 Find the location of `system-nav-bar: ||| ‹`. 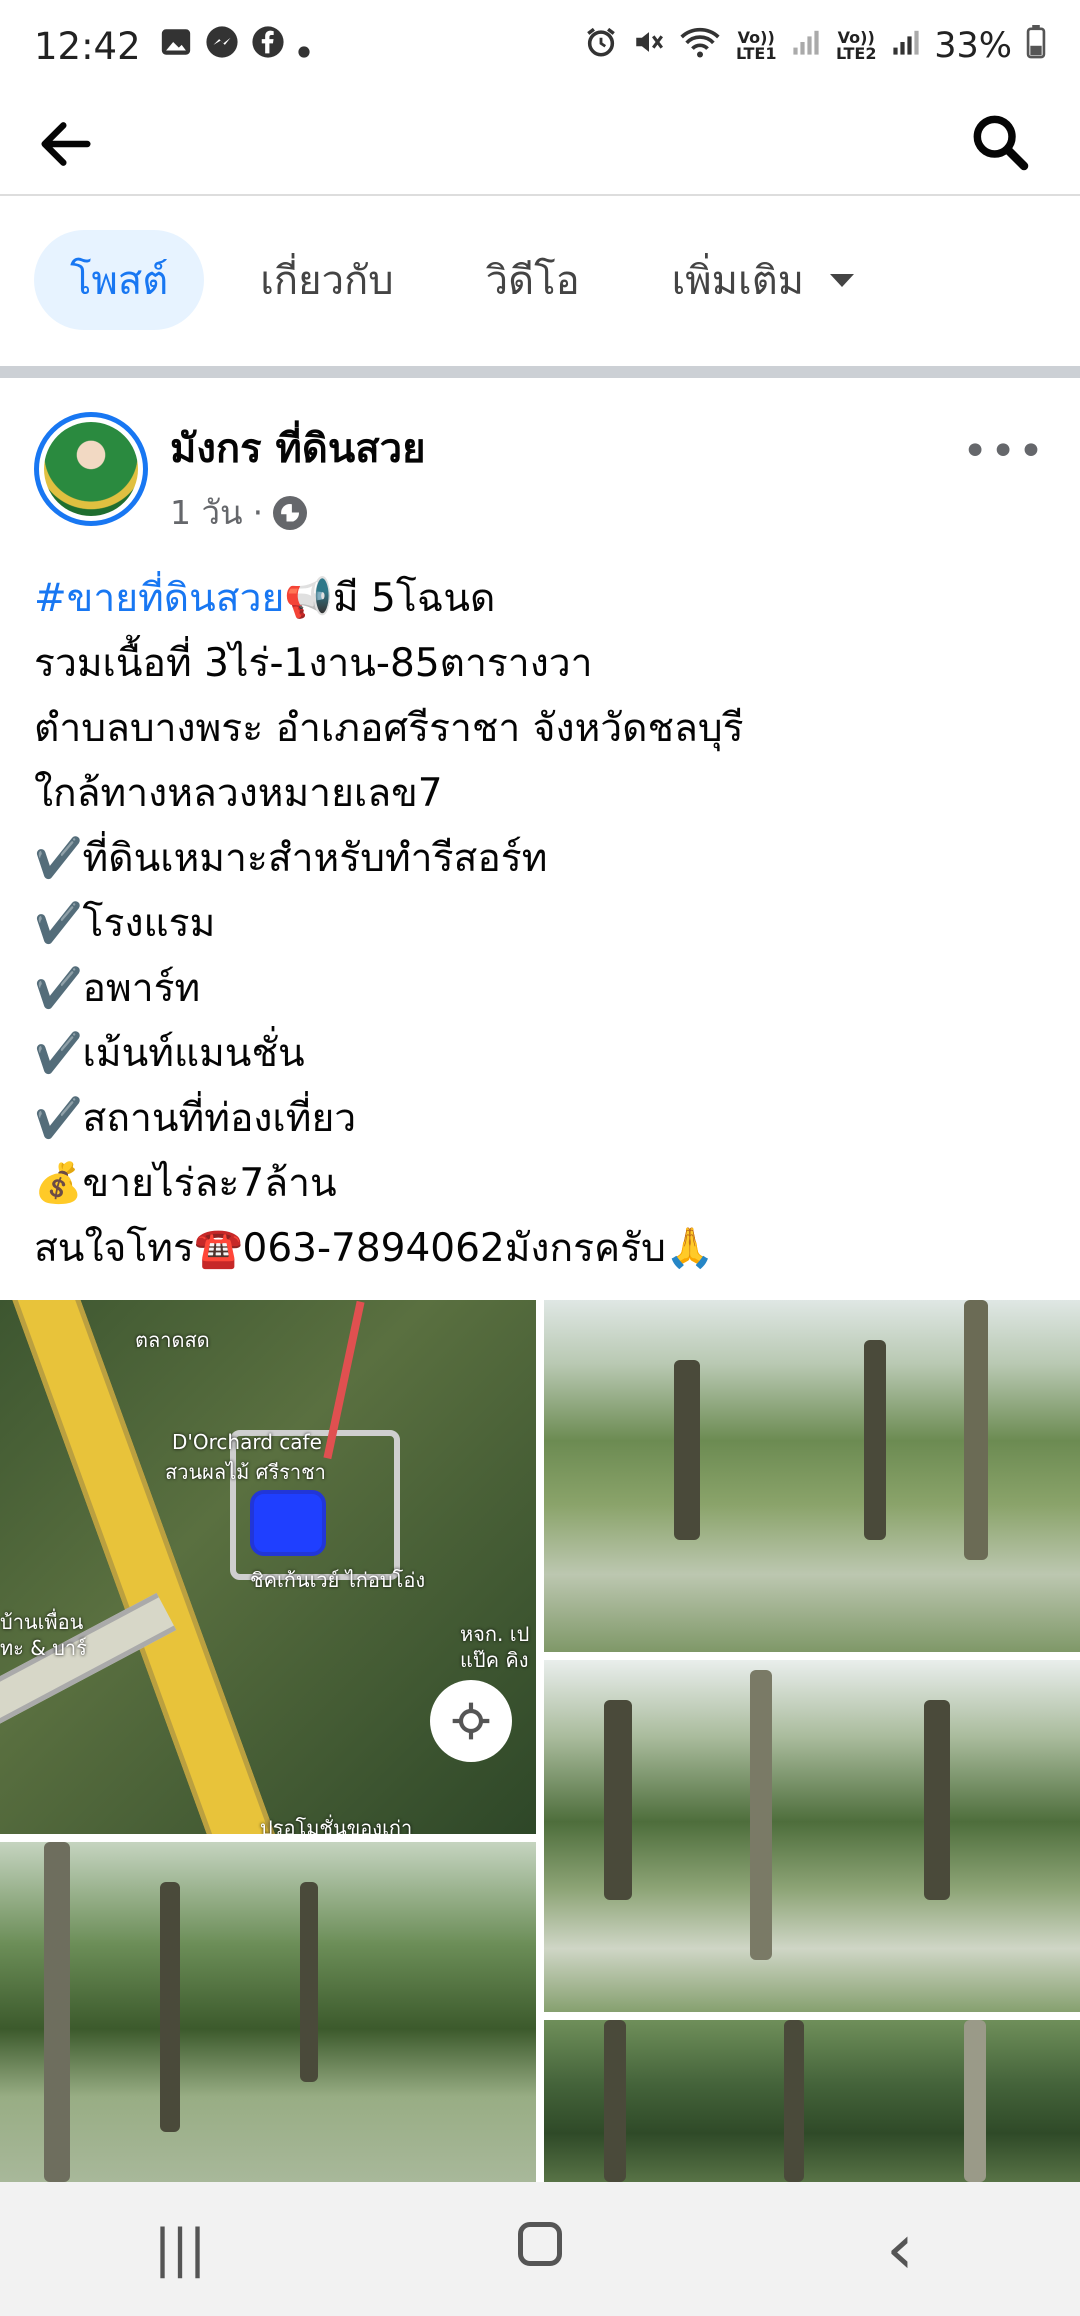

system-nav-bar: ||| ‹ is located at coordinates (540, 2249).